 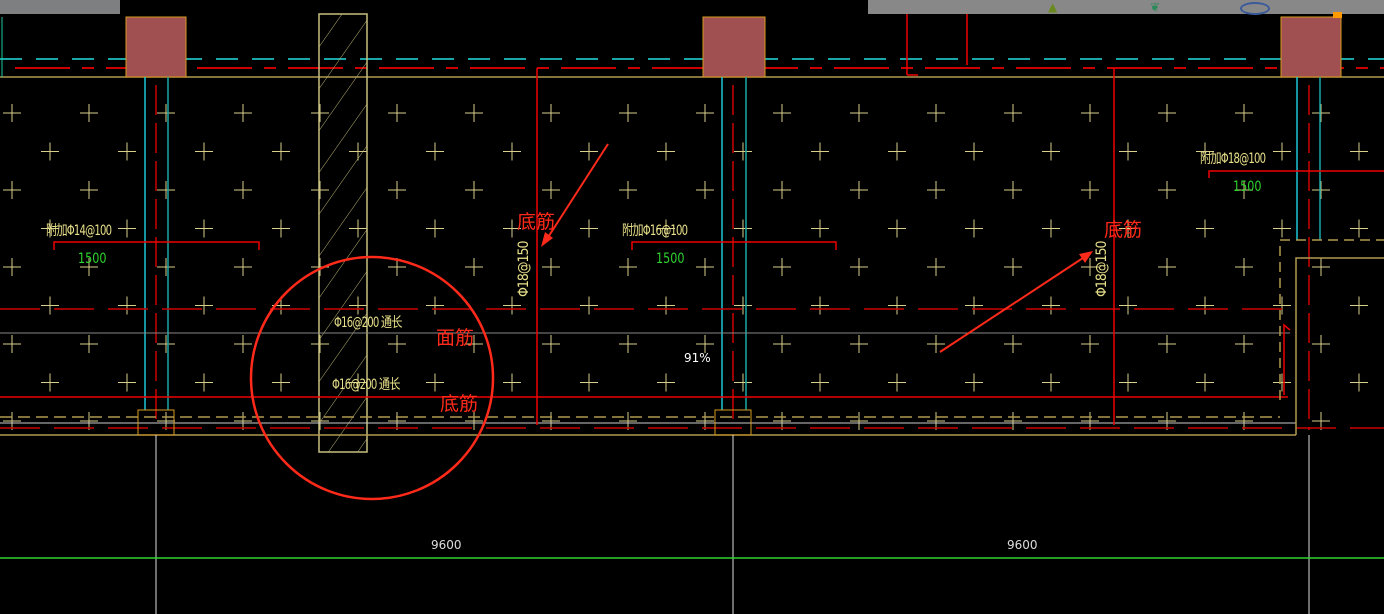 I want to click on tree-icon: ▲, so click(x=1052, y=7).